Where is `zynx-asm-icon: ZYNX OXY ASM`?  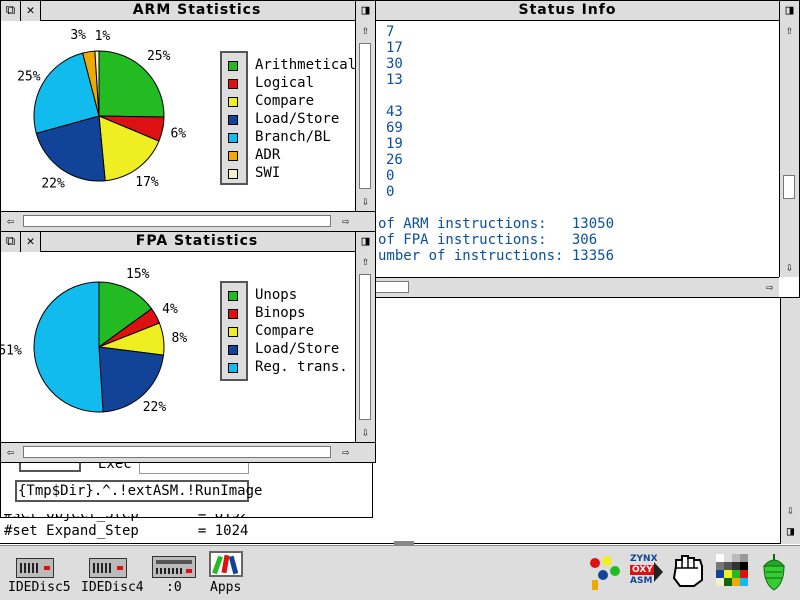 zynx-asm-icon: ZYNX OXY ASM is located at coordinates (646, 573).